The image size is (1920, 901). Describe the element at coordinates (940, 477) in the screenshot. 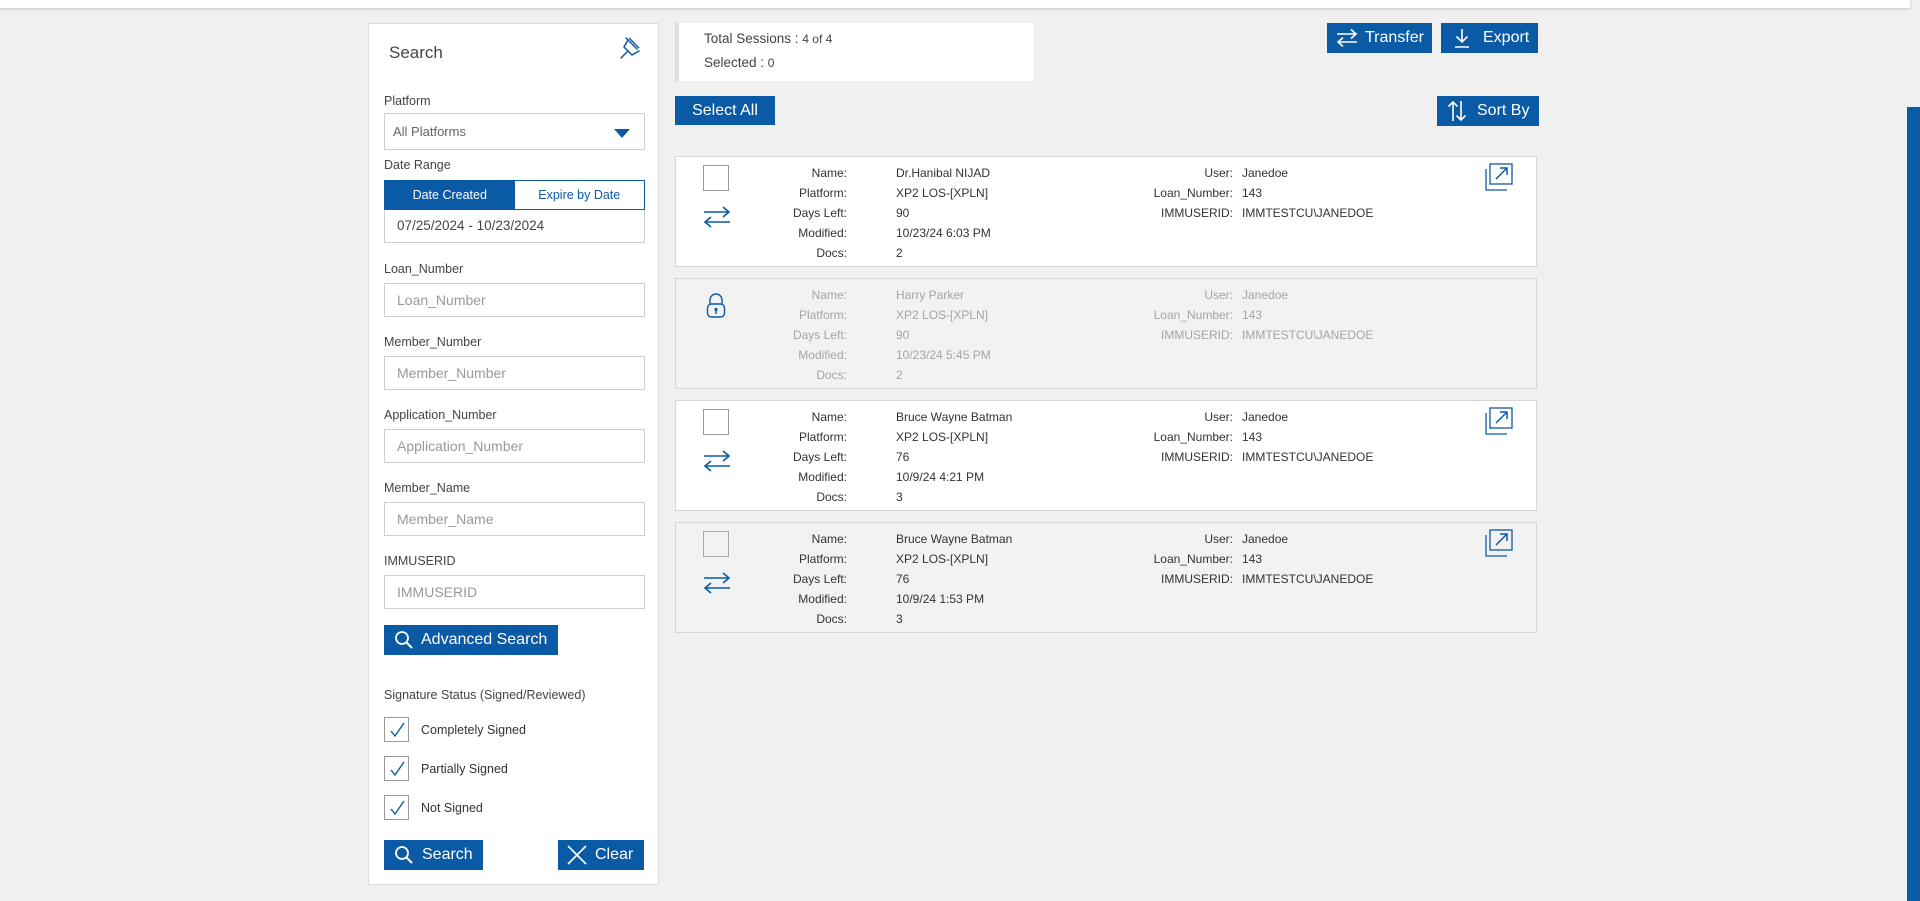

I see `session-modified: 10/9/24 4:21 PM` at that location.